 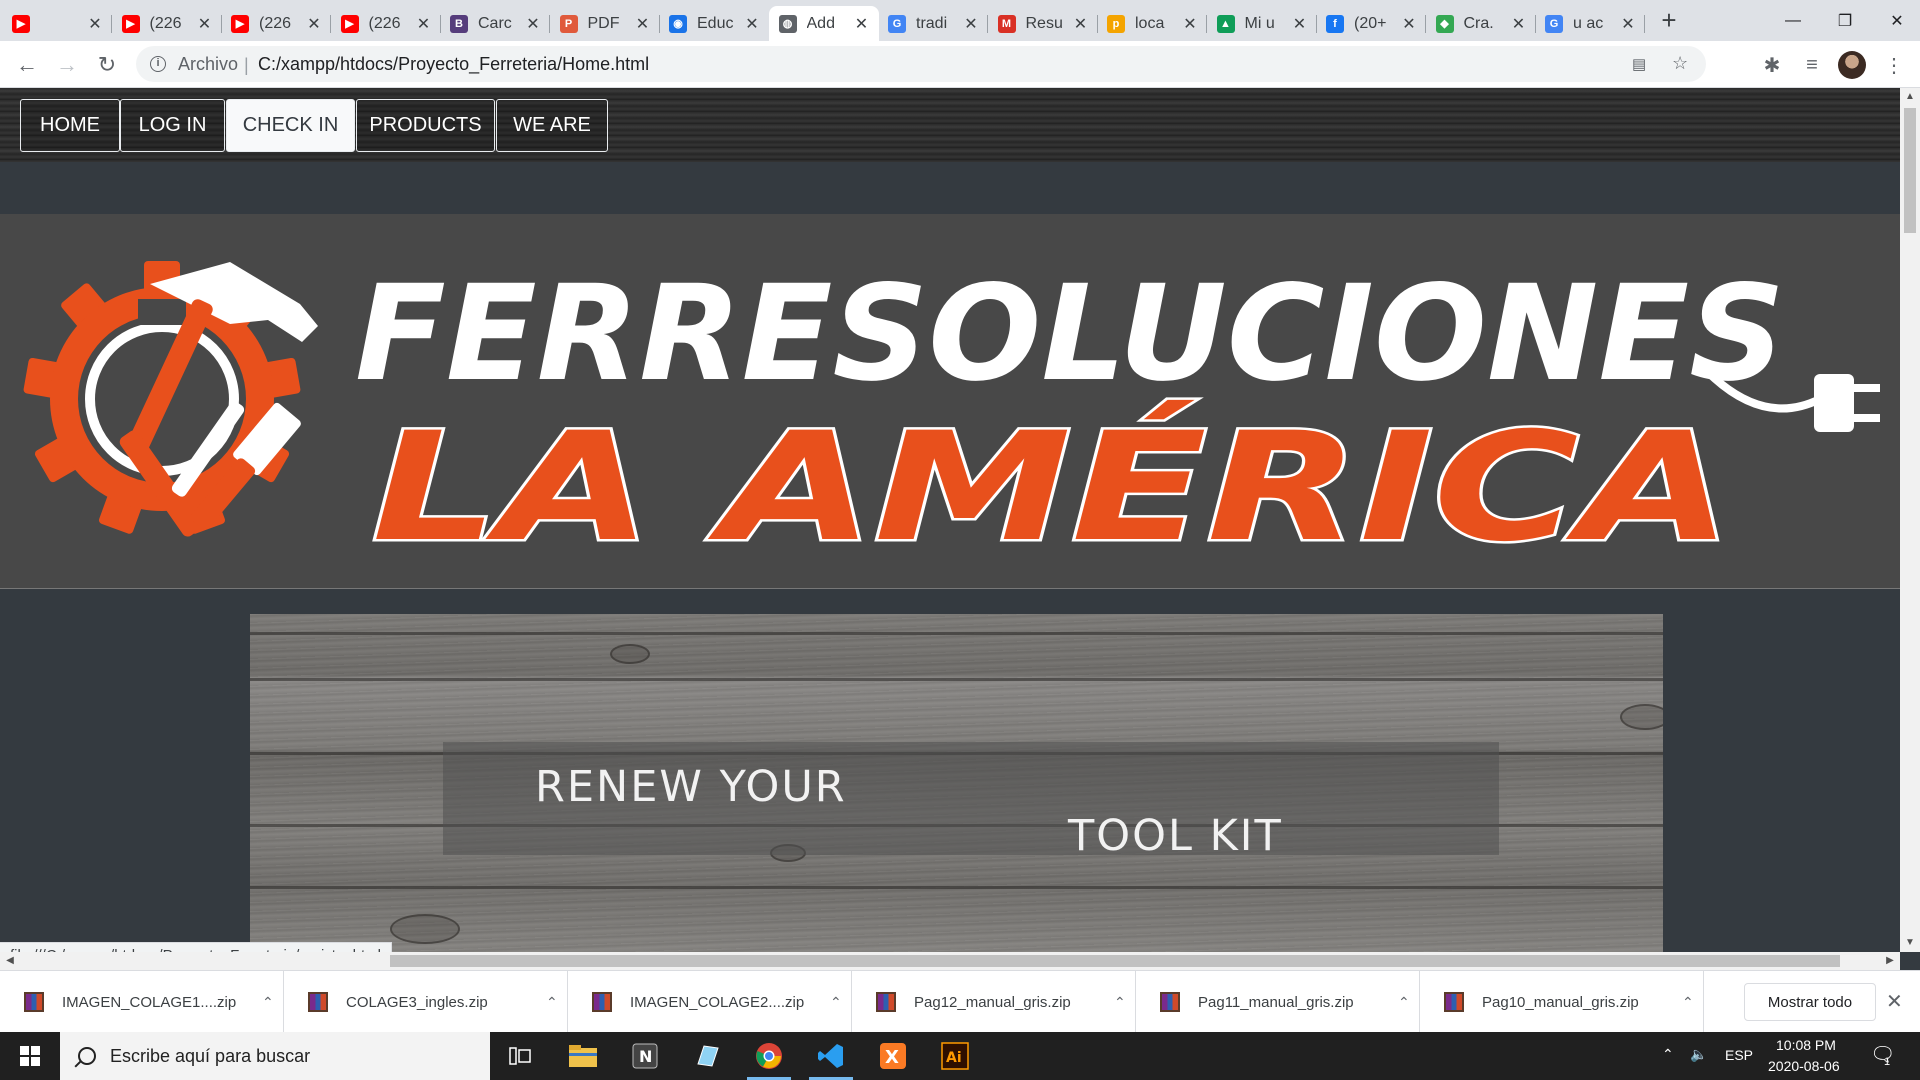 What do you see at coordinates (1371, 23) in the screenshot?
I see `browser-tab: f (20+ ✕` at bounding box center [1371, 23].